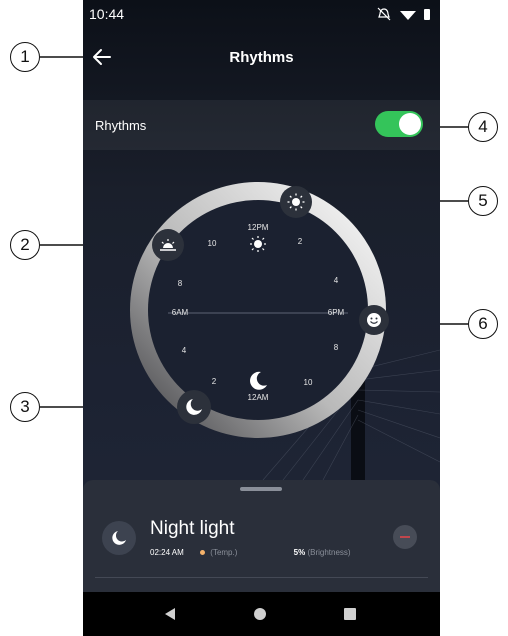  I want to click on moon-marker, so click(194, 407).